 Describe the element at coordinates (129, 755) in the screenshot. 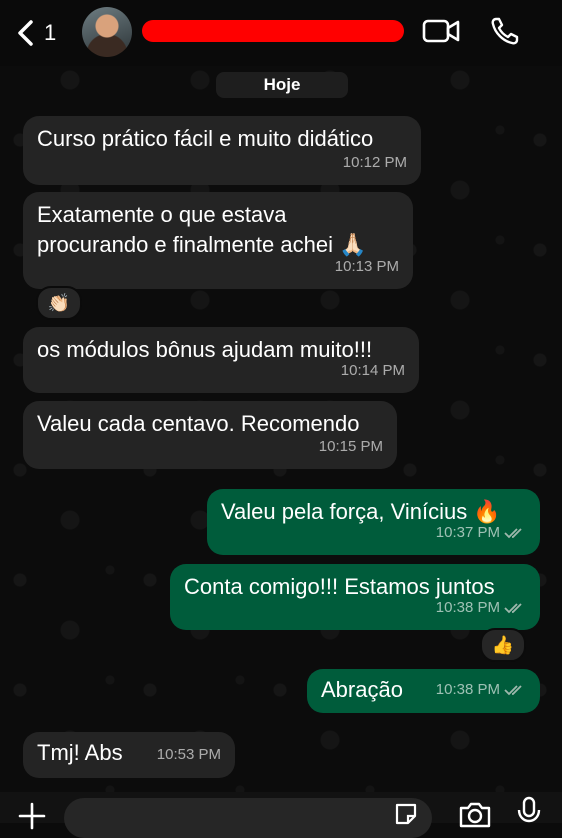

I see `message-incoming: Tmj! Abs 10:53 PM` at that location.